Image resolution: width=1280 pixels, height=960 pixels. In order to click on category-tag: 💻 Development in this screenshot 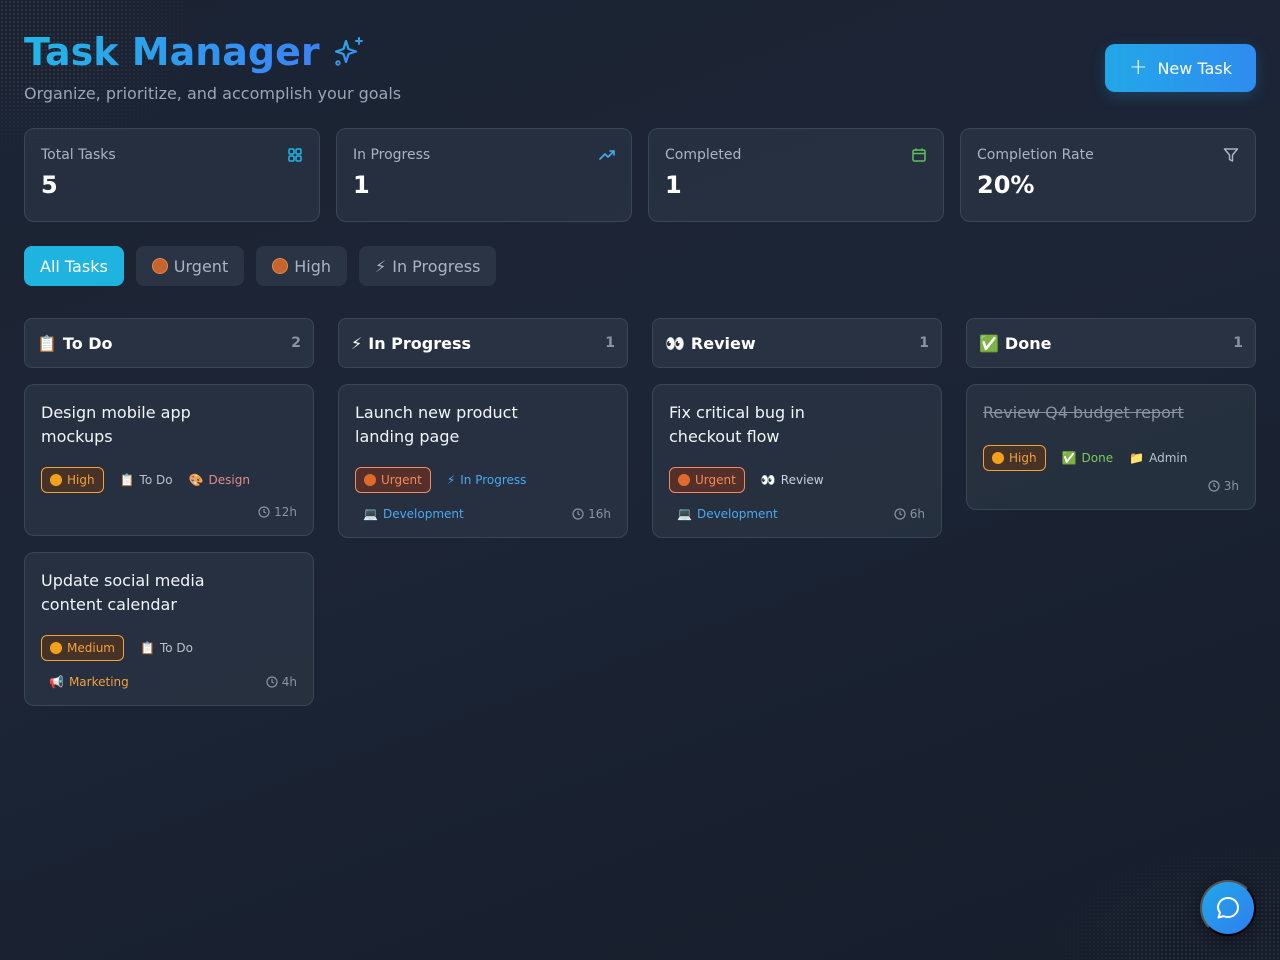, I will do `click(409, 514)`.